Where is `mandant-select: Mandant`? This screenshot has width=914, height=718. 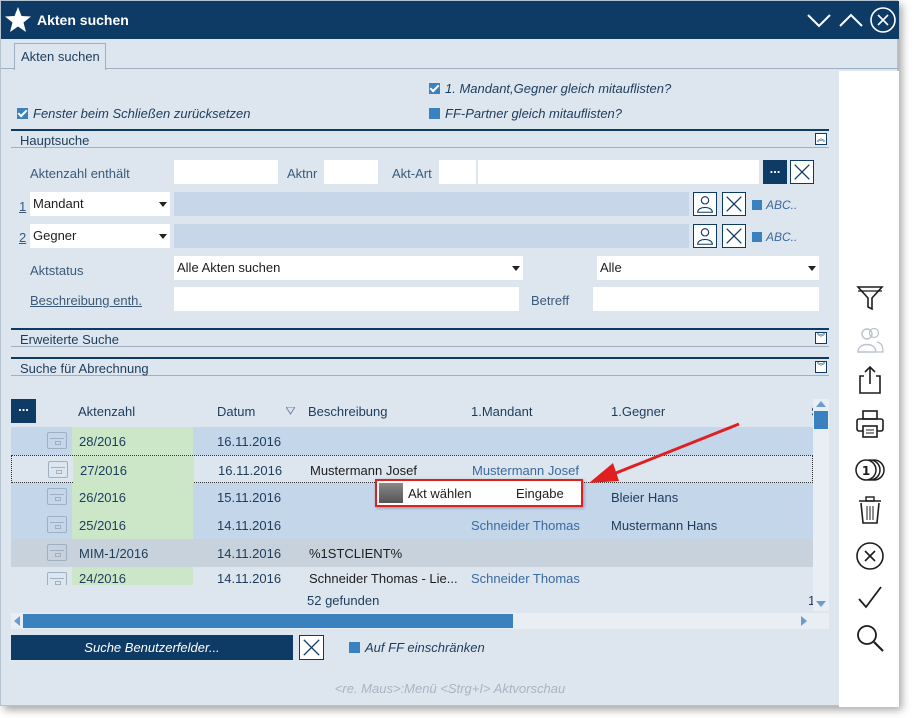
mandant-select: Mandant is located at coordinates (100, 204).